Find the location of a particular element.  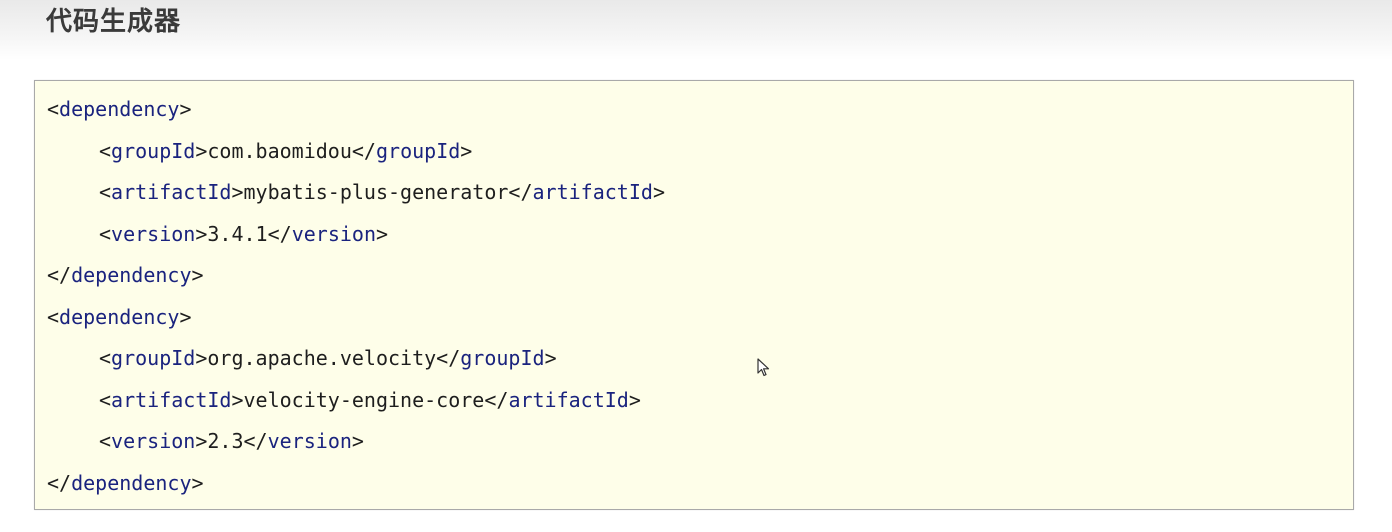

code-line: <version>2.3</version> is located at coordinates (356, 442).